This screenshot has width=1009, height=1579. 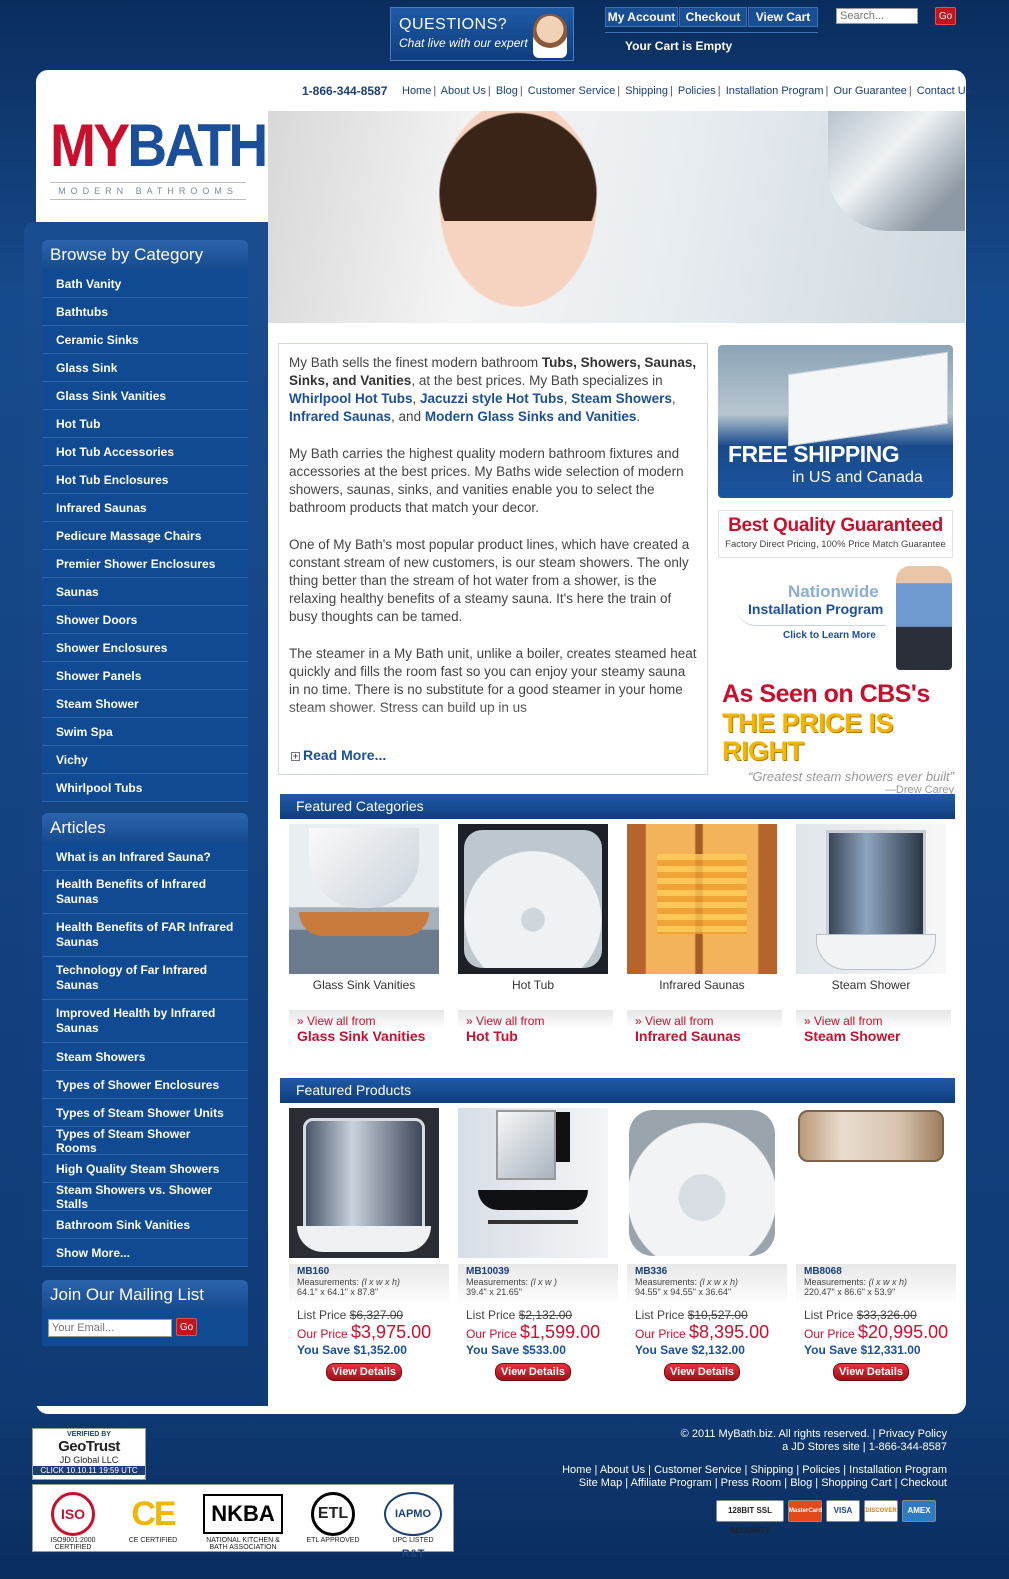 I want to click on view-all-link: » View all from Infrared Saunas, so click(x=704, y=1034).